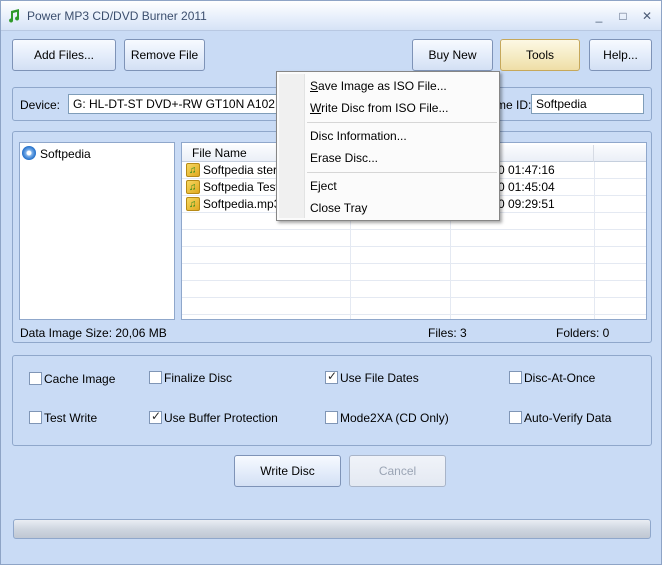  What do you see at coordinates (292, 146) in the screenshot?
I see `menu-gutter` at bounding box center [292, 146].